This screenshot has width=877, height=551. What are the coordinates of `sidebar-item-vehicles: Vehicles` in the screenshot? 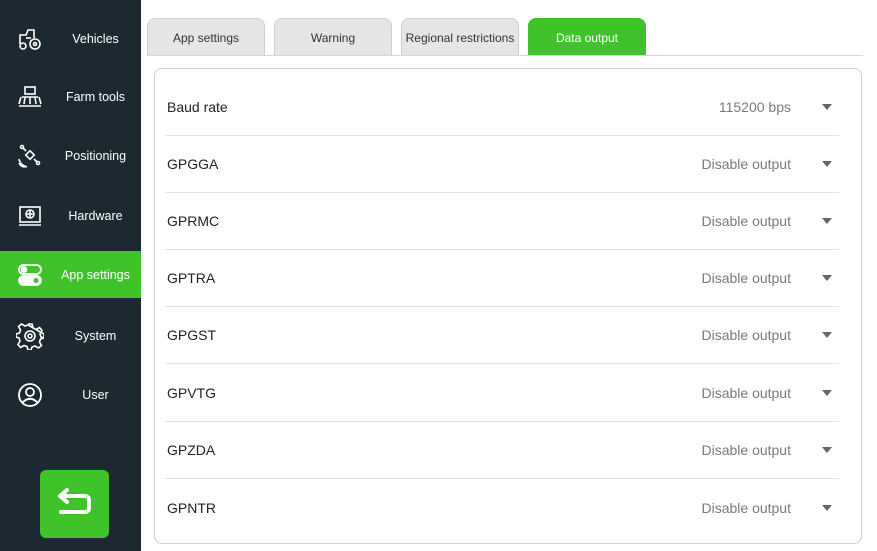 It's located at (70, 39).